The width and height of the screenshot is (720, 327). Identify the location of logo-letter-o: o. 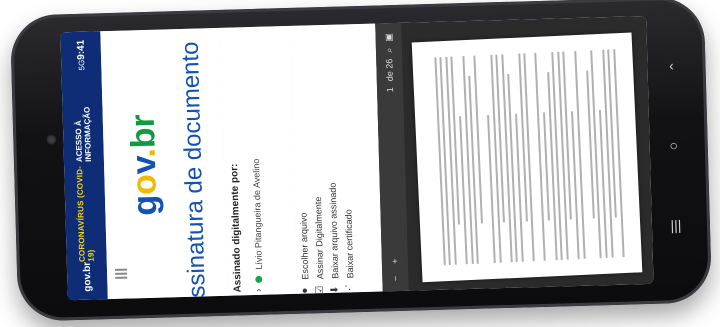
(144, 184).